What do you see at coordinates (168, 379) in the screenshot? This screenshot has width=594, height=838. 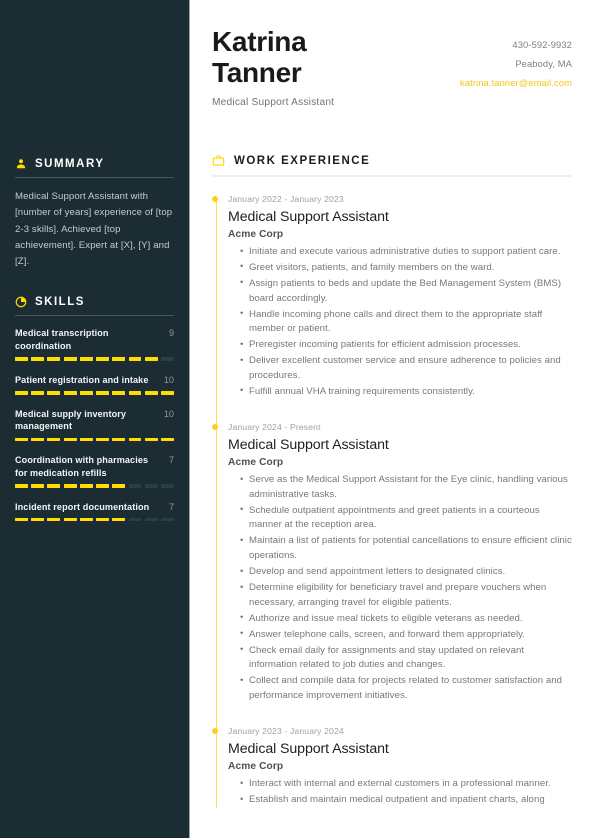 I see `skill-score: 10` at bounding box center [168, 379].